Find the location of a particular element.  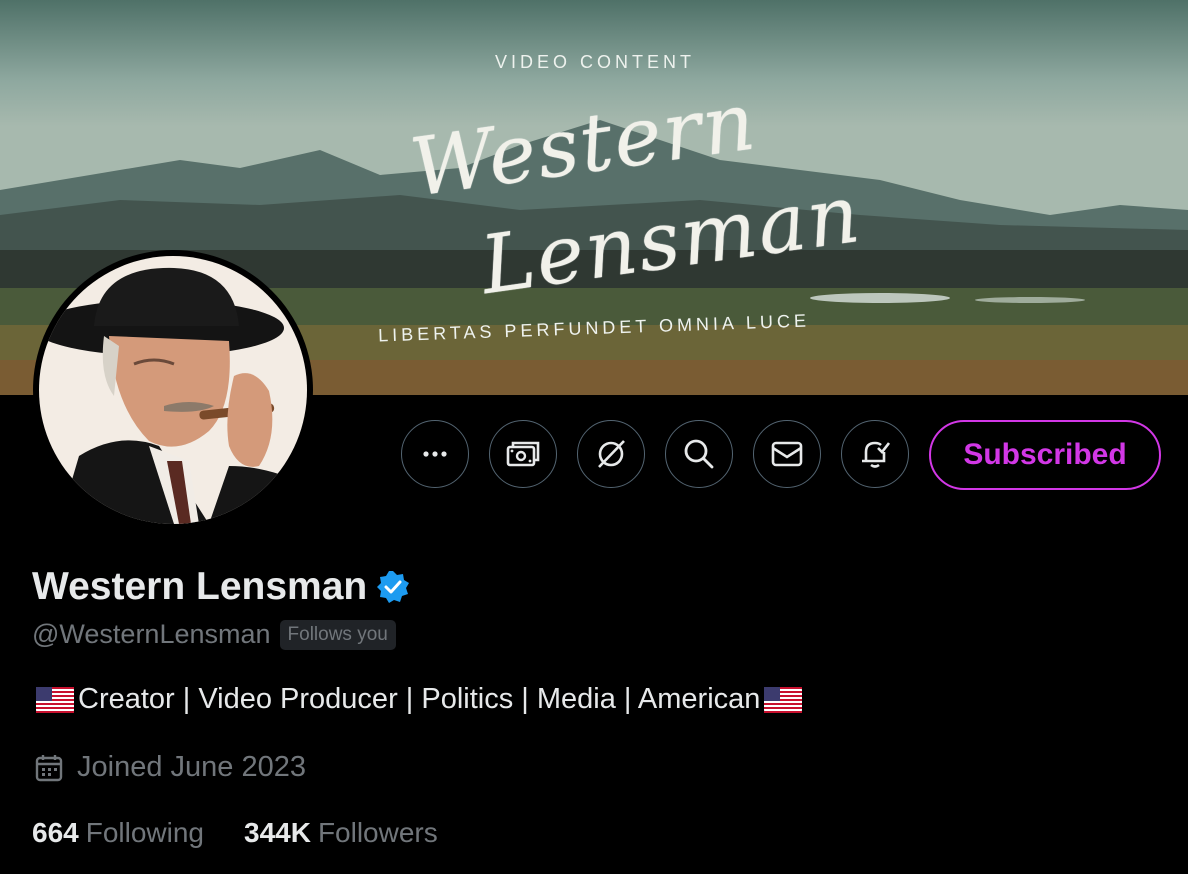

following-link: 664 Following is located at coordinates (118, 833).